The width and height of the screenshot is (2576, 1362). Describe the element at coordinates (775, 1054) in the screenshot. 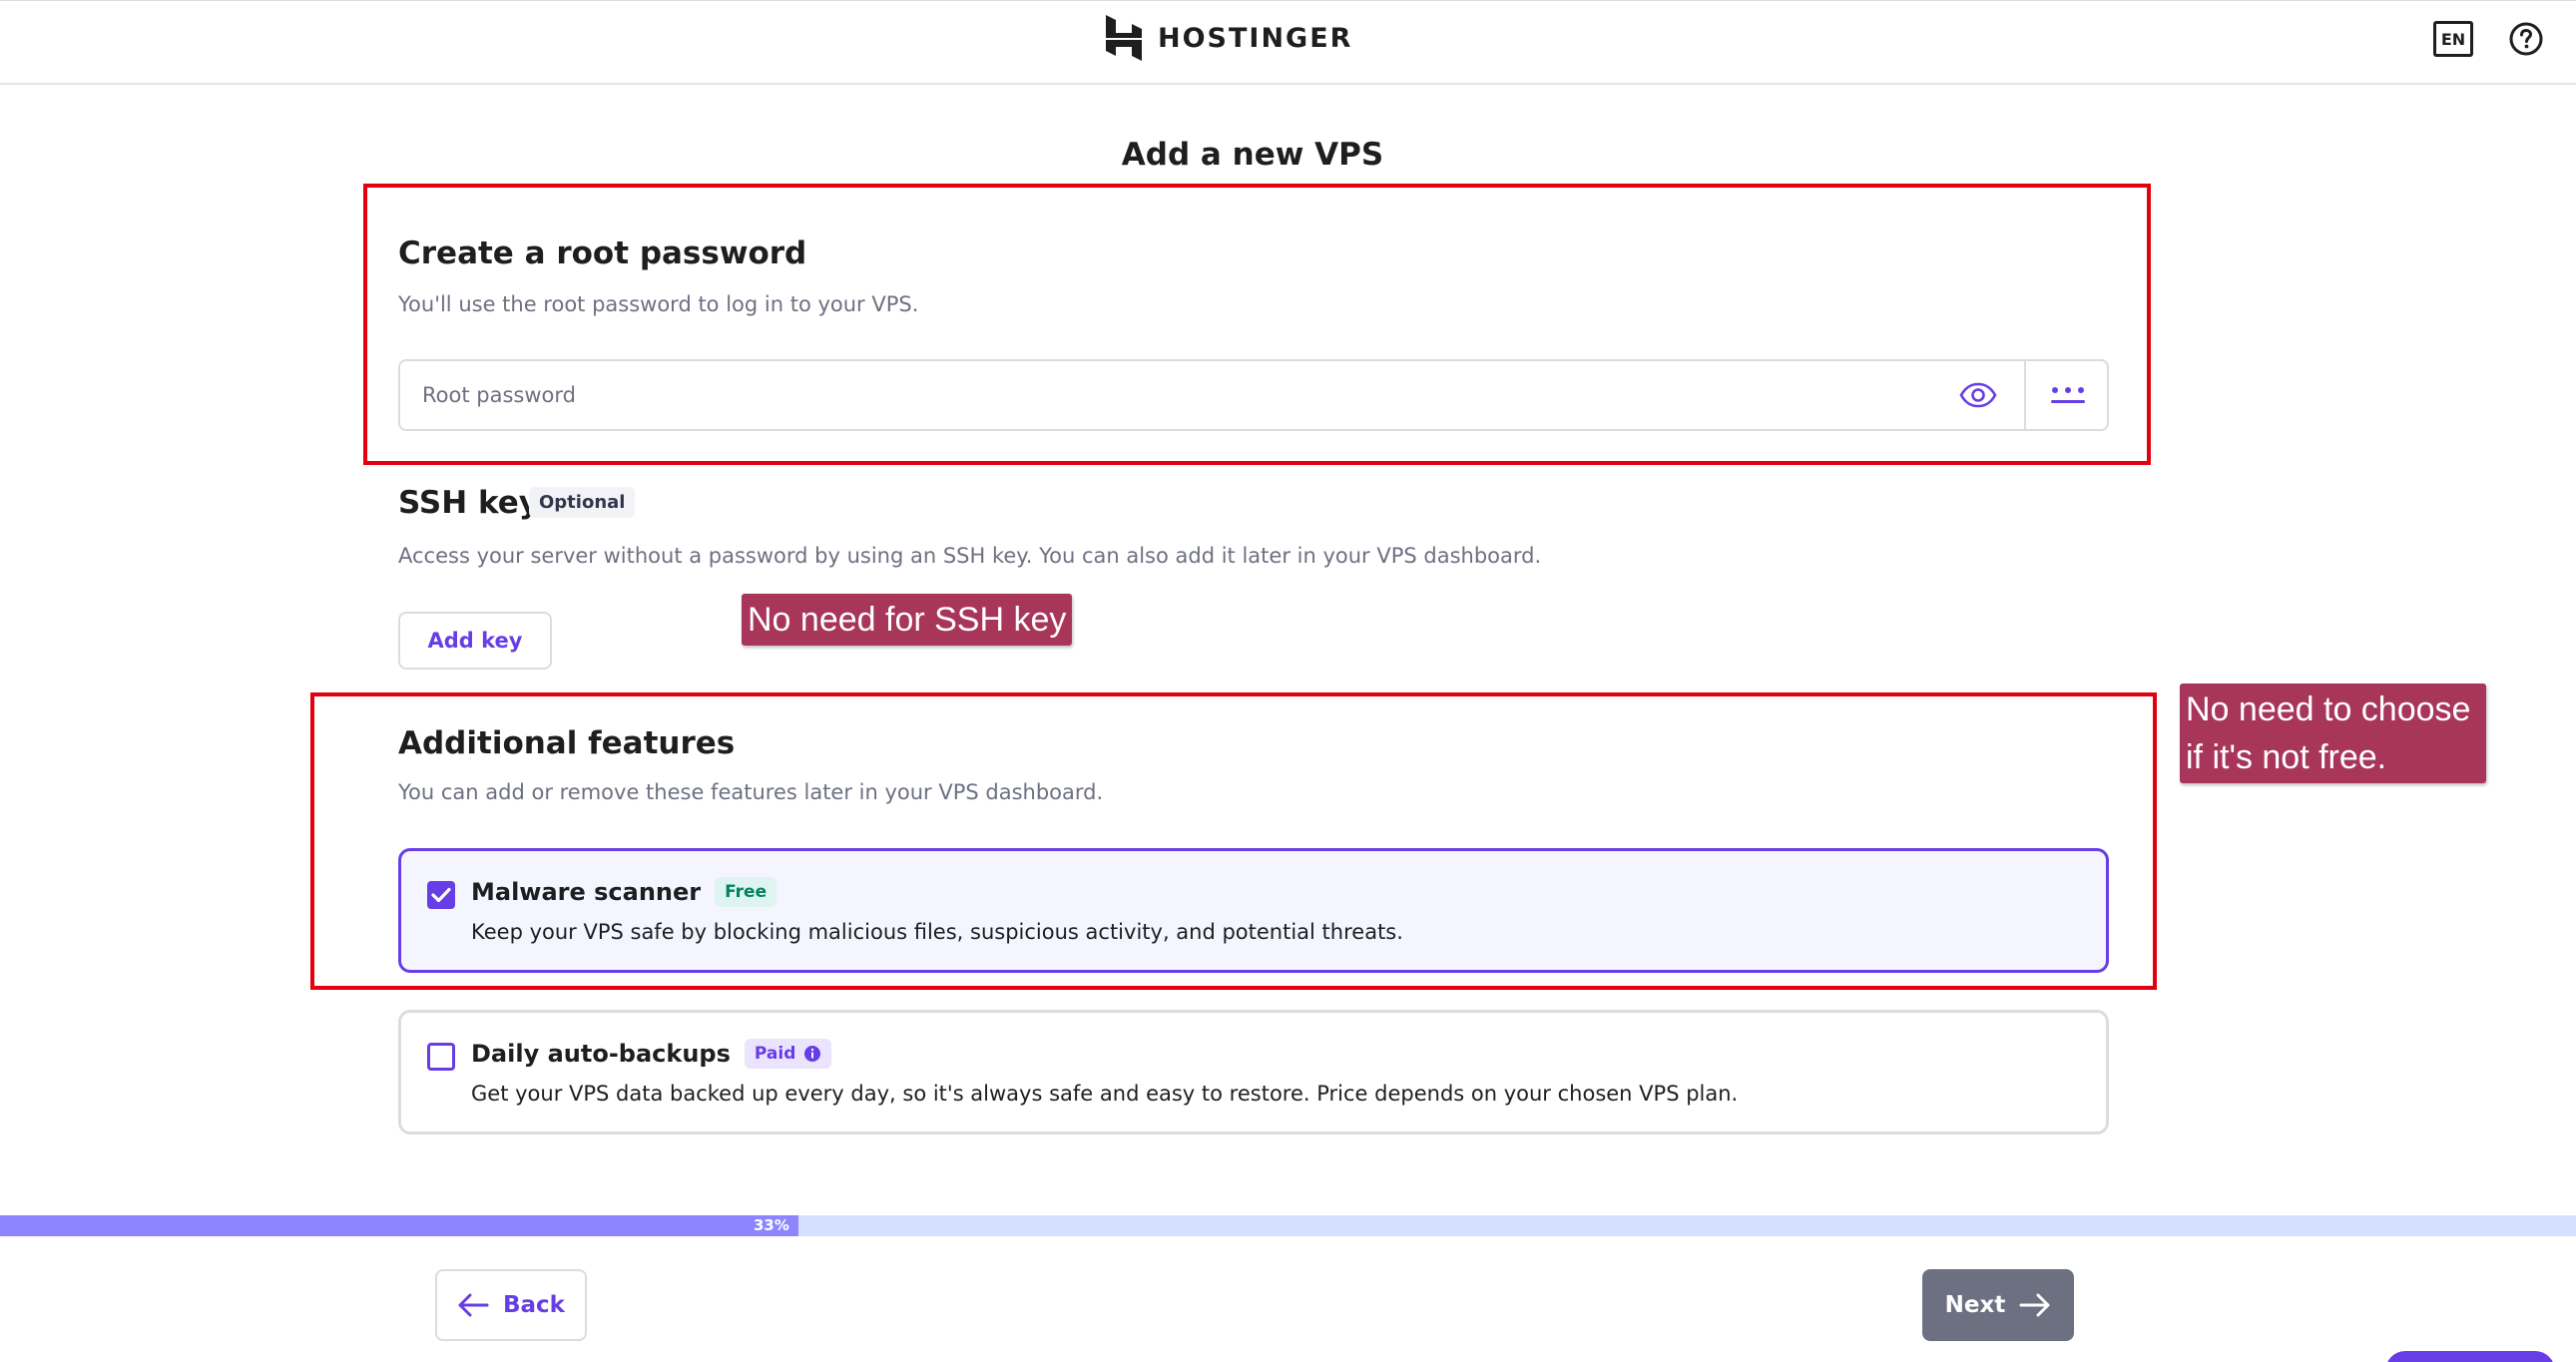

I see `paid-badge-label: Paid` at that location.